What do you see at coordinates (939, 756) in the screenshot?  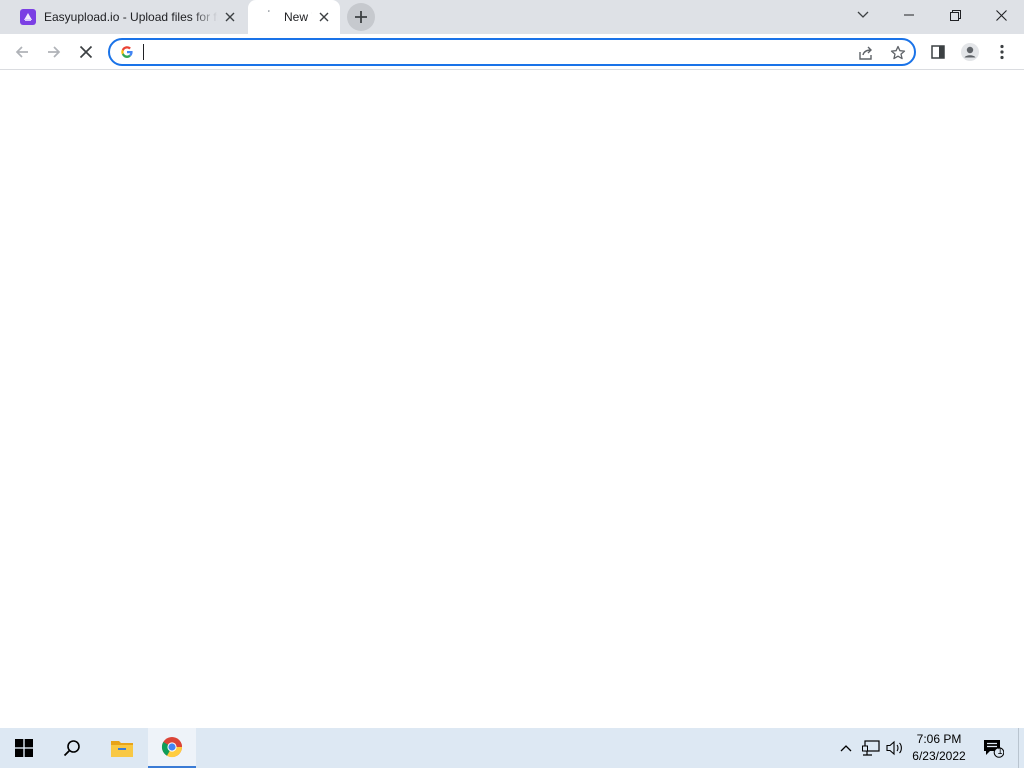 I see `clock-date: 6/23/2022` at bounding box center [939, 756].